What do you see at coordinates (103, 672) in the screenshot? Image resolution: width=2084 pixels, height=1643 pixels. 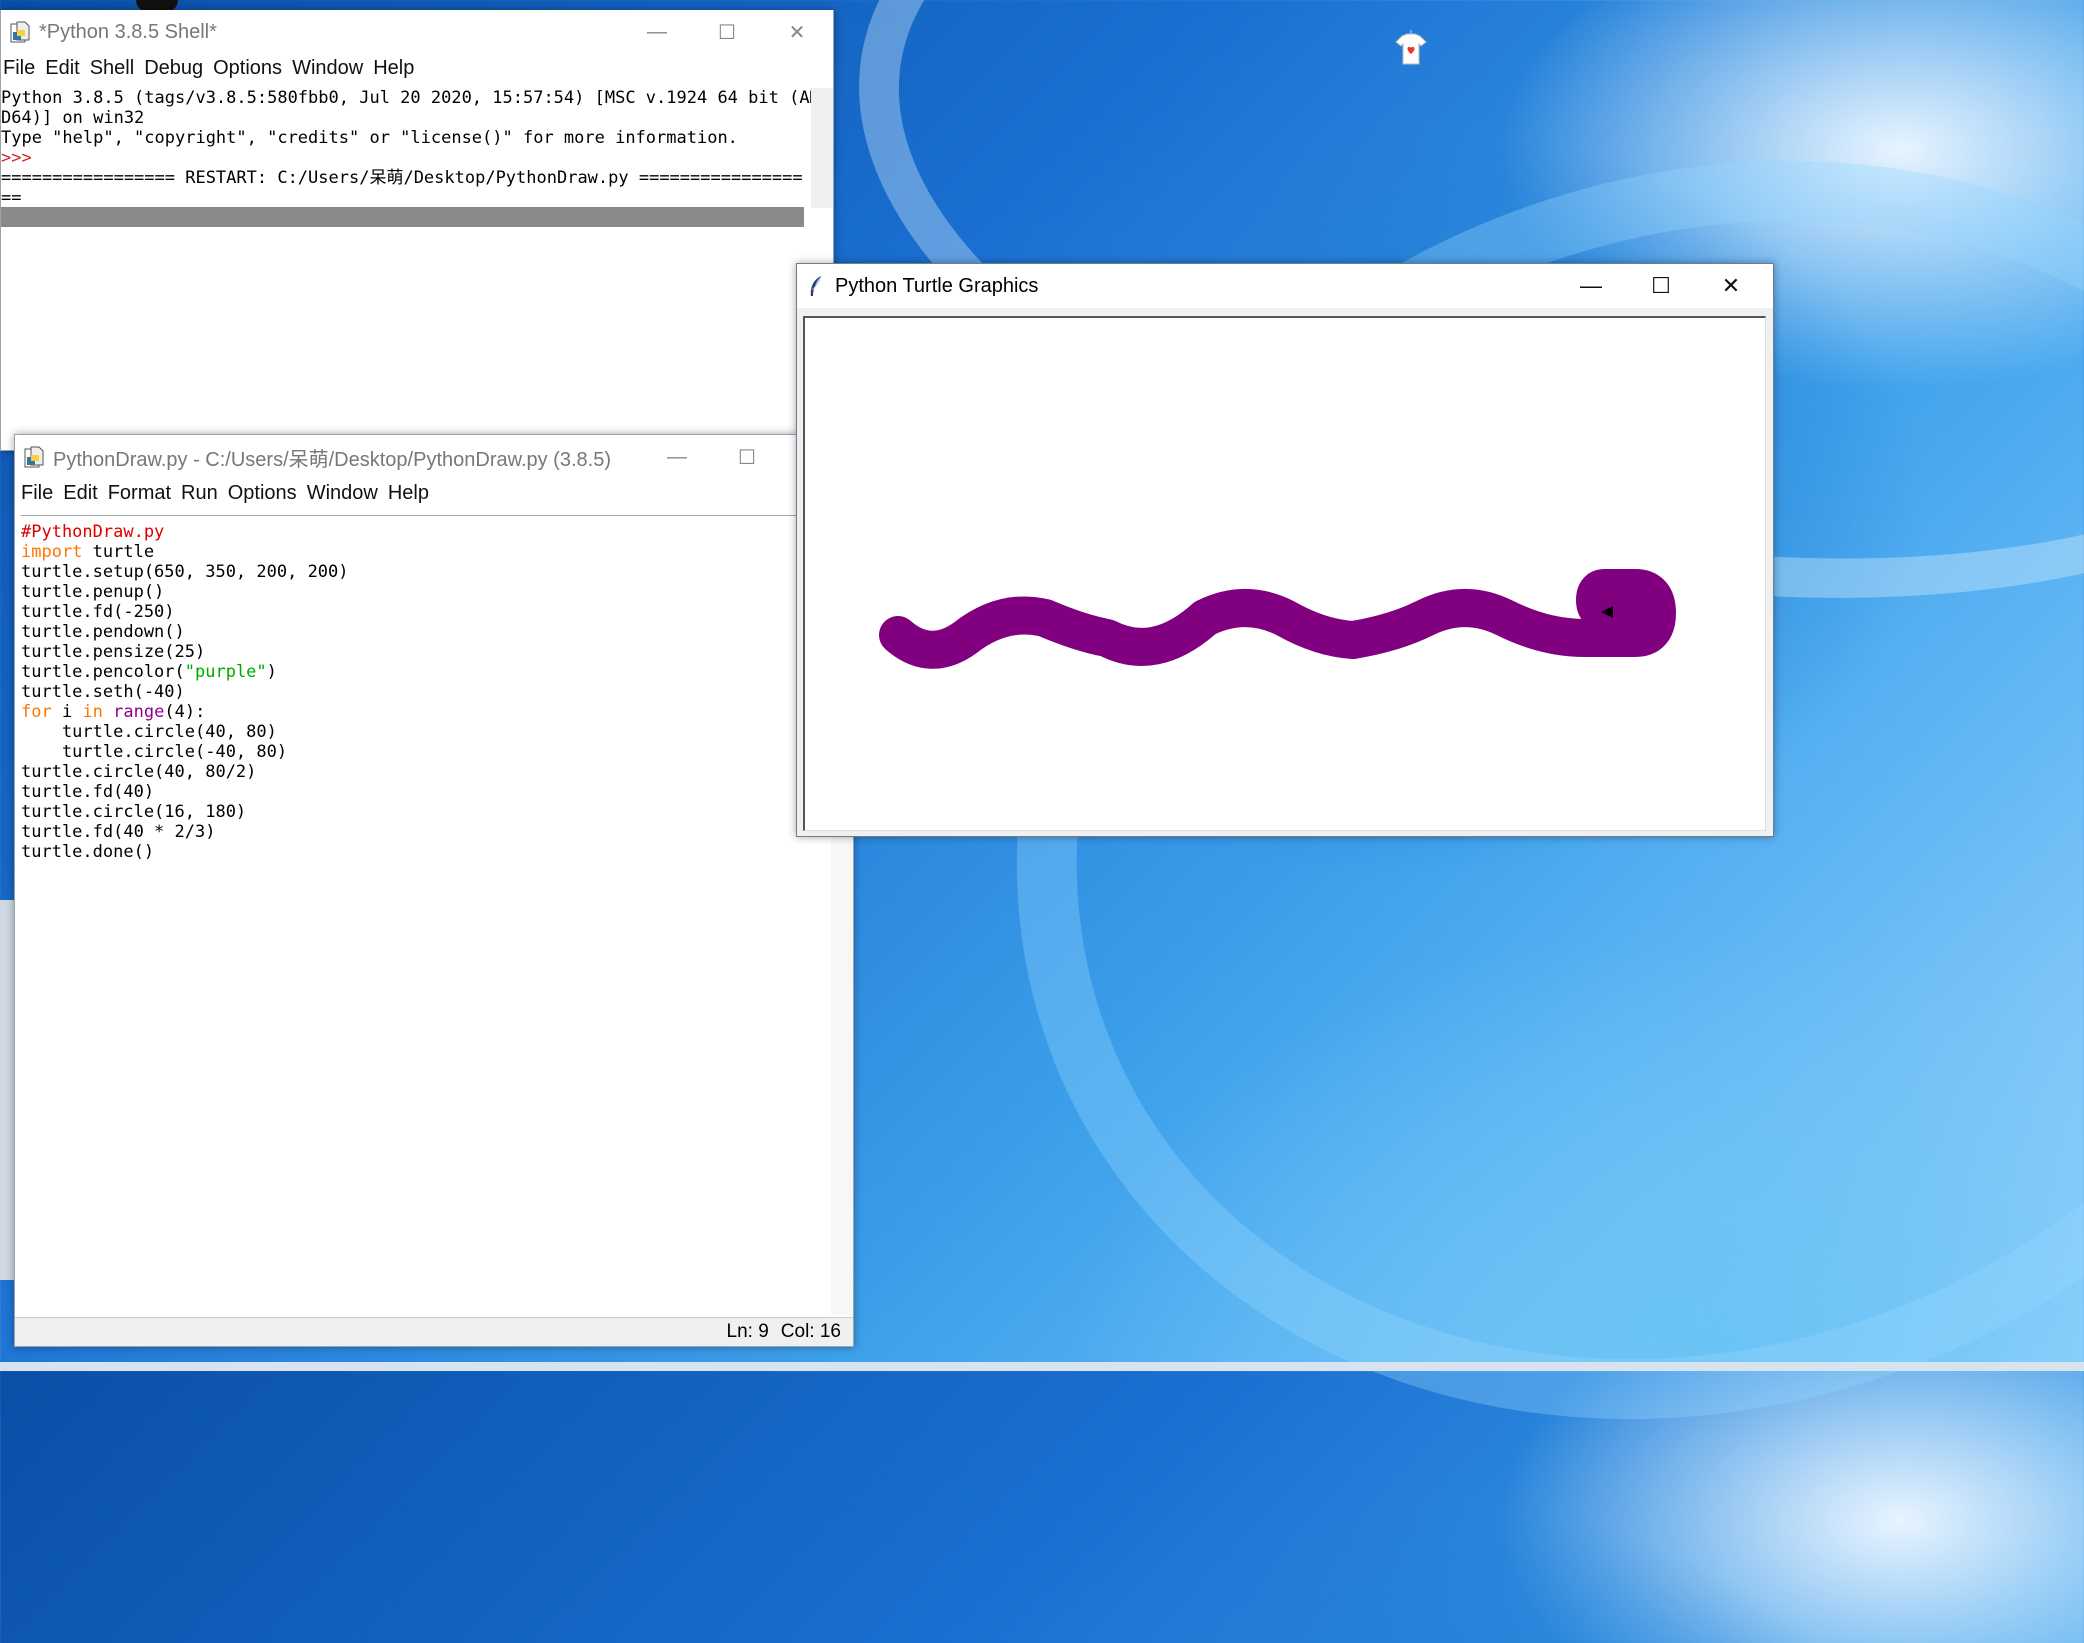 I see `code-text: turtle.pencolor(` at bounding box center [103, 672].